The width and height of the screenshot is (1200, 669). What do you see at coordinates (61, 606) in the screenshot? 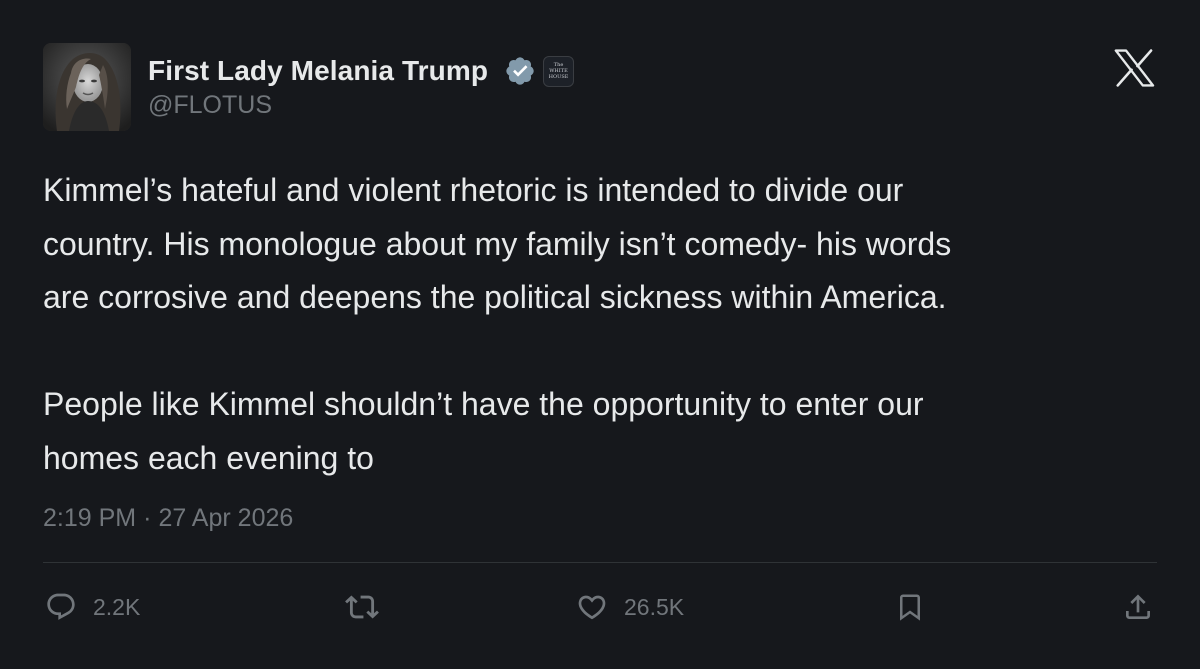
I see `reply-icon` at bounding box center [61, 606].